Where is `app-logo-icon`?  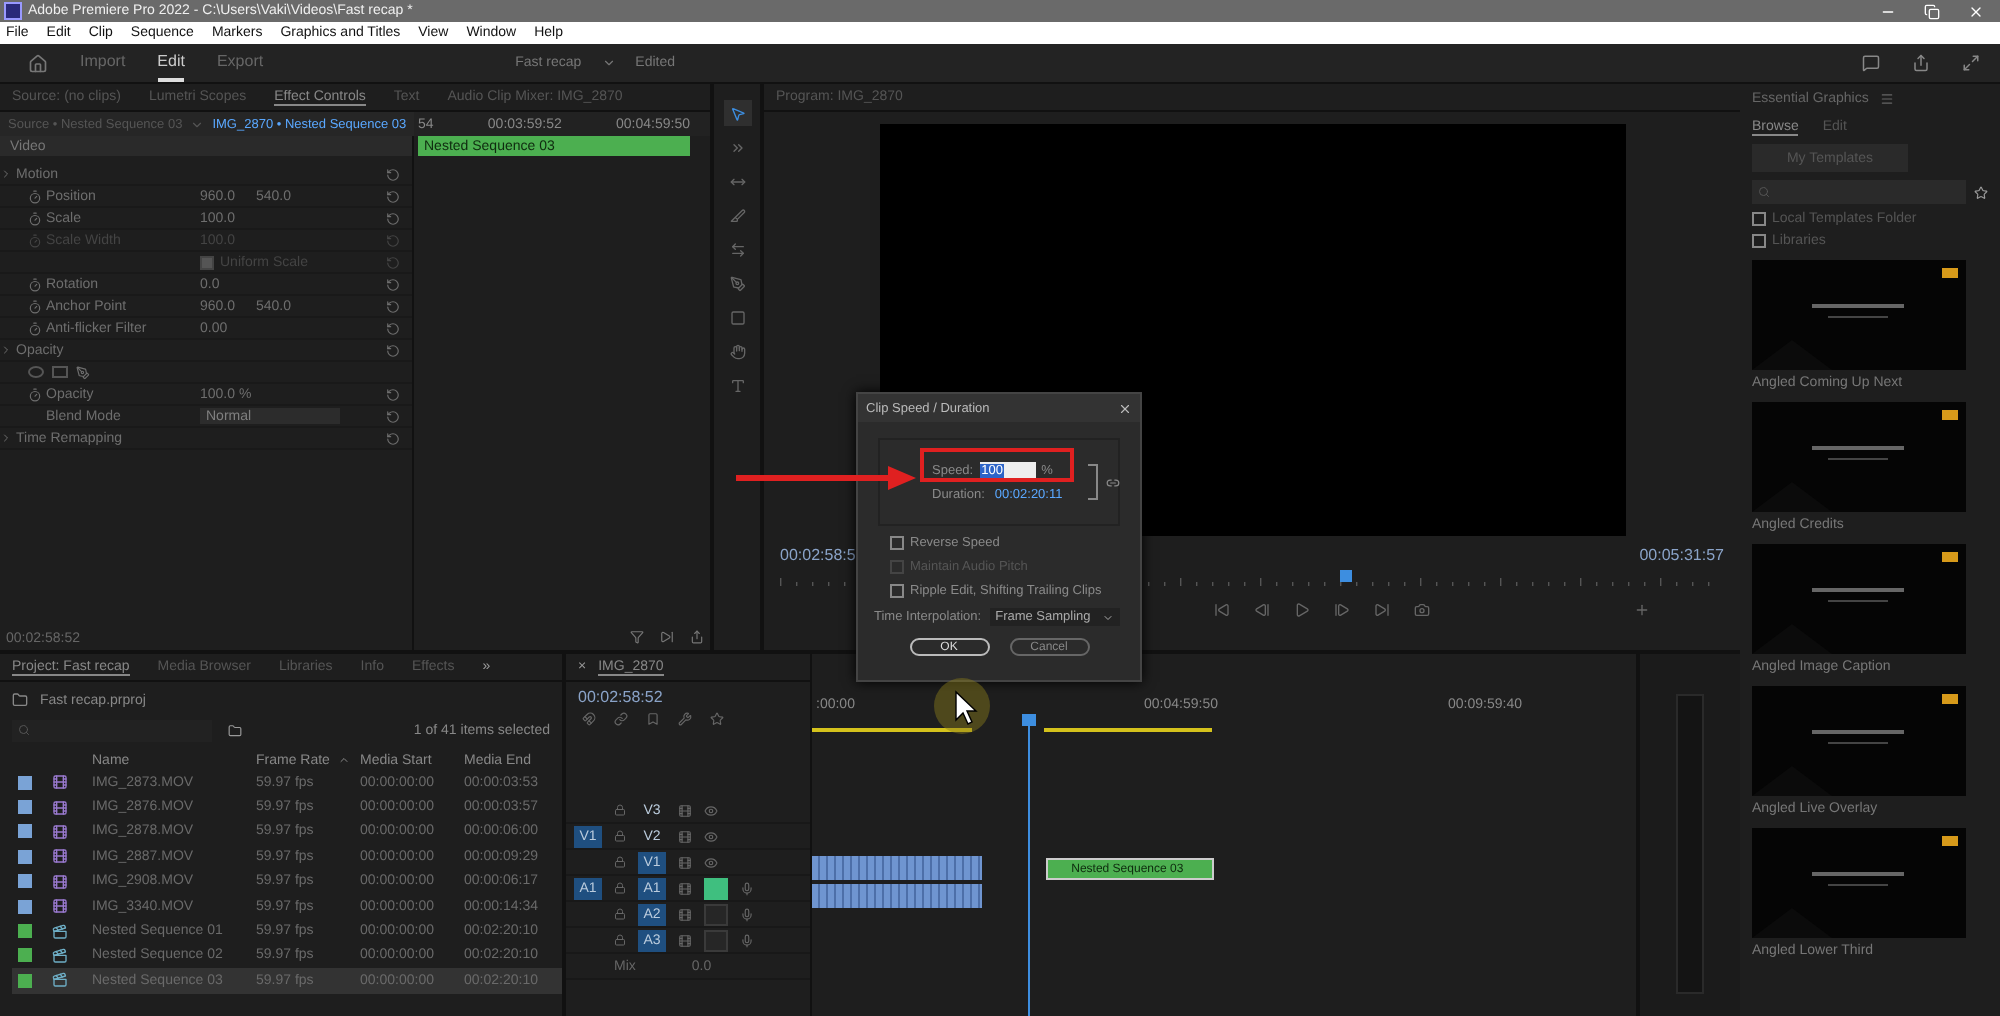 app-logo-icon is located at coordinates (13, 11).